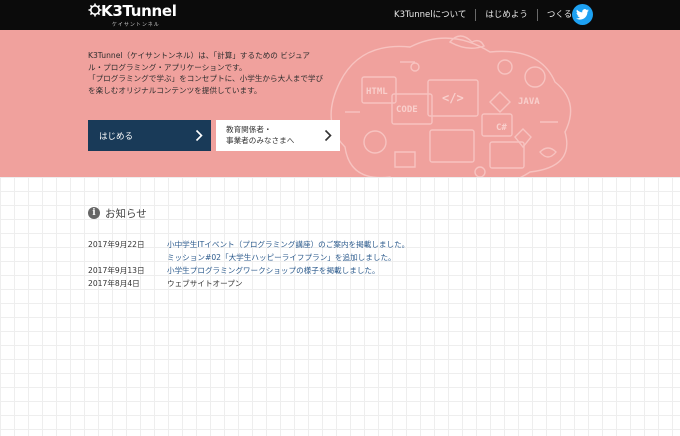 Image resolution: width=680 pixels, height=436 pixels. I want to click on logo: K3Tunnel ケイサントンネル, so click(132, 15).